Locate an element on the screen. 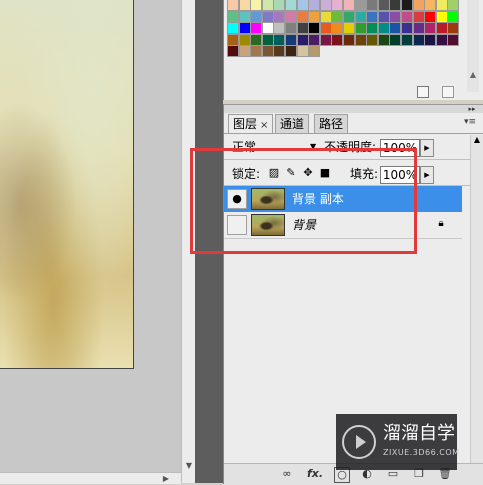 Image resolution: width=483 pixels, height=485 pixels. close-tab-icon: × is located at coordinates (264, 125).